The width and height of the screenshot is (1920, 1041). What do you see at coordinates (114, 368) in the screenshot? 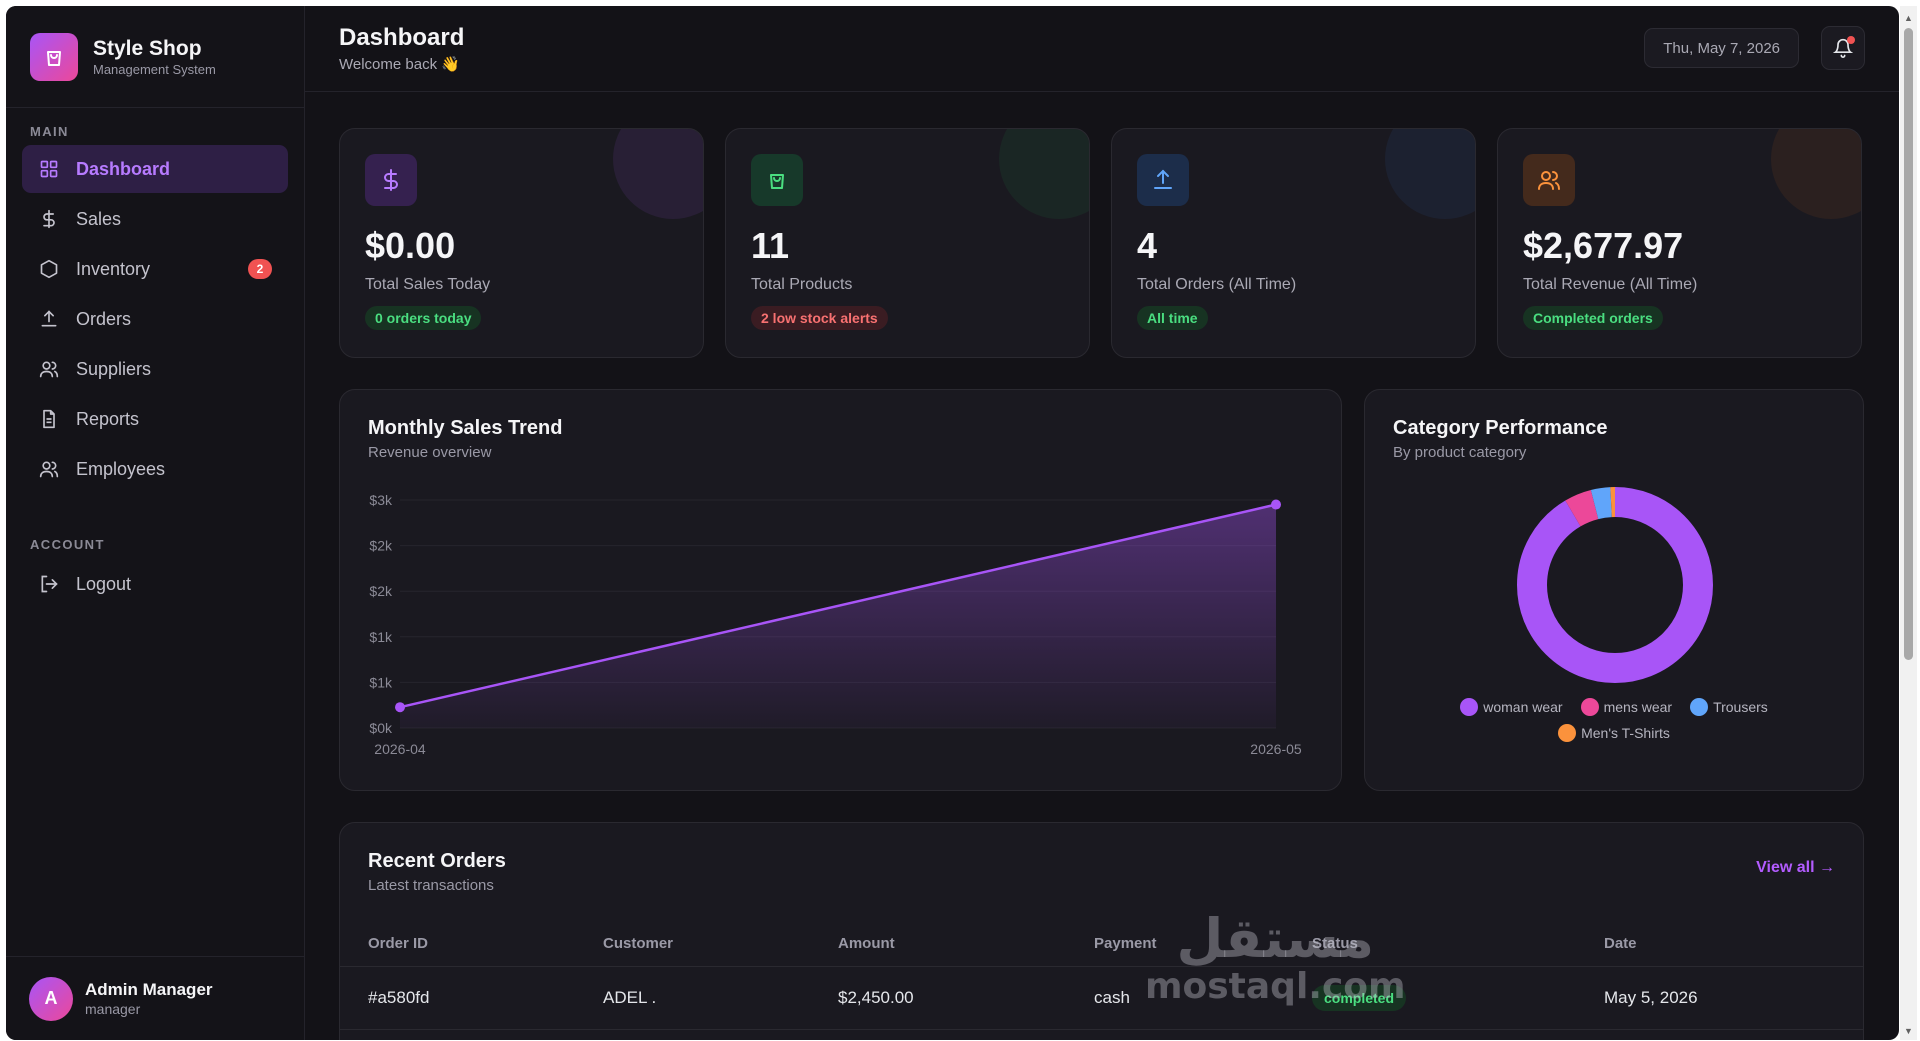
I see `sidebar-item-label: Suppliers` at bounding box center [114, 368].